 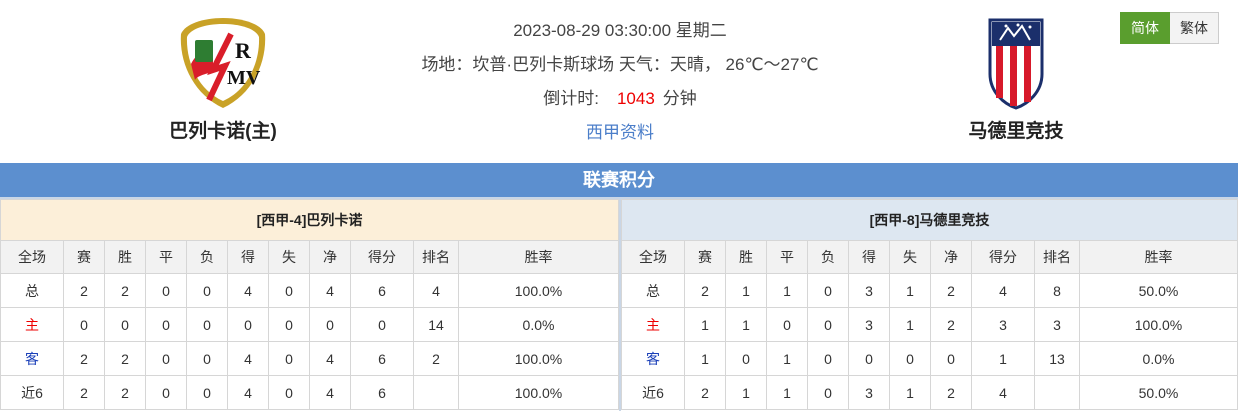 I want to click on table-row: 总 2 1 1 0 3 1 2 4 8 50.0%, so click(x=929, y=290).